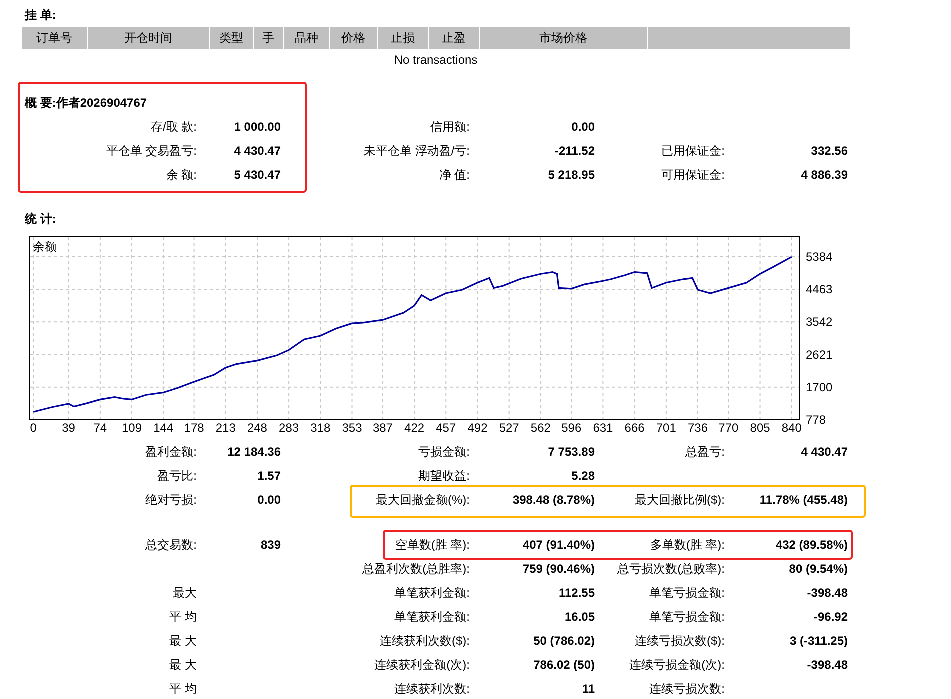 The width and height of the screenshot is (951, 699). Describe the element at coordinates (558, 545) in the screenshot. I see `field-value: 407 (91.40%)` at that location.